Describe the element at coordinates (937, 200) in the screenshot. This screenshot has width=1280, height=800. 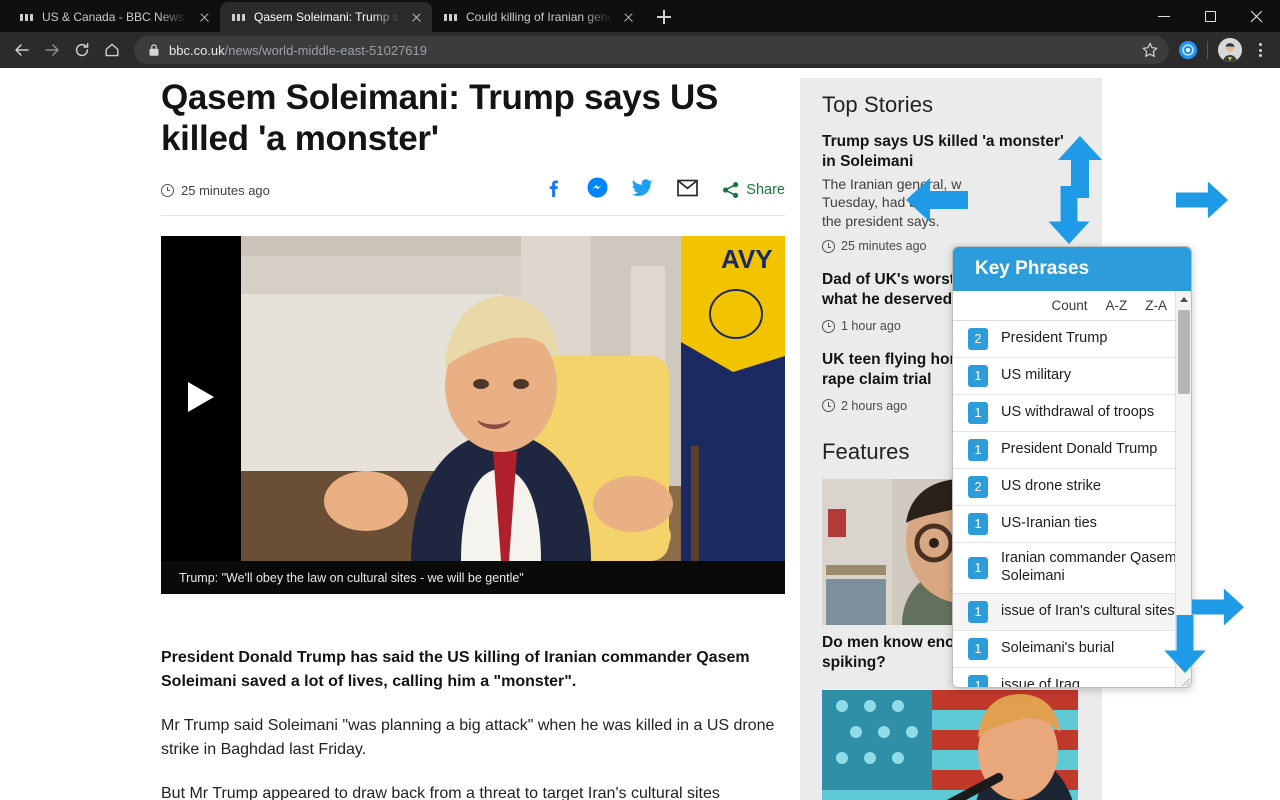
I see `move-left-arrow` at that location.